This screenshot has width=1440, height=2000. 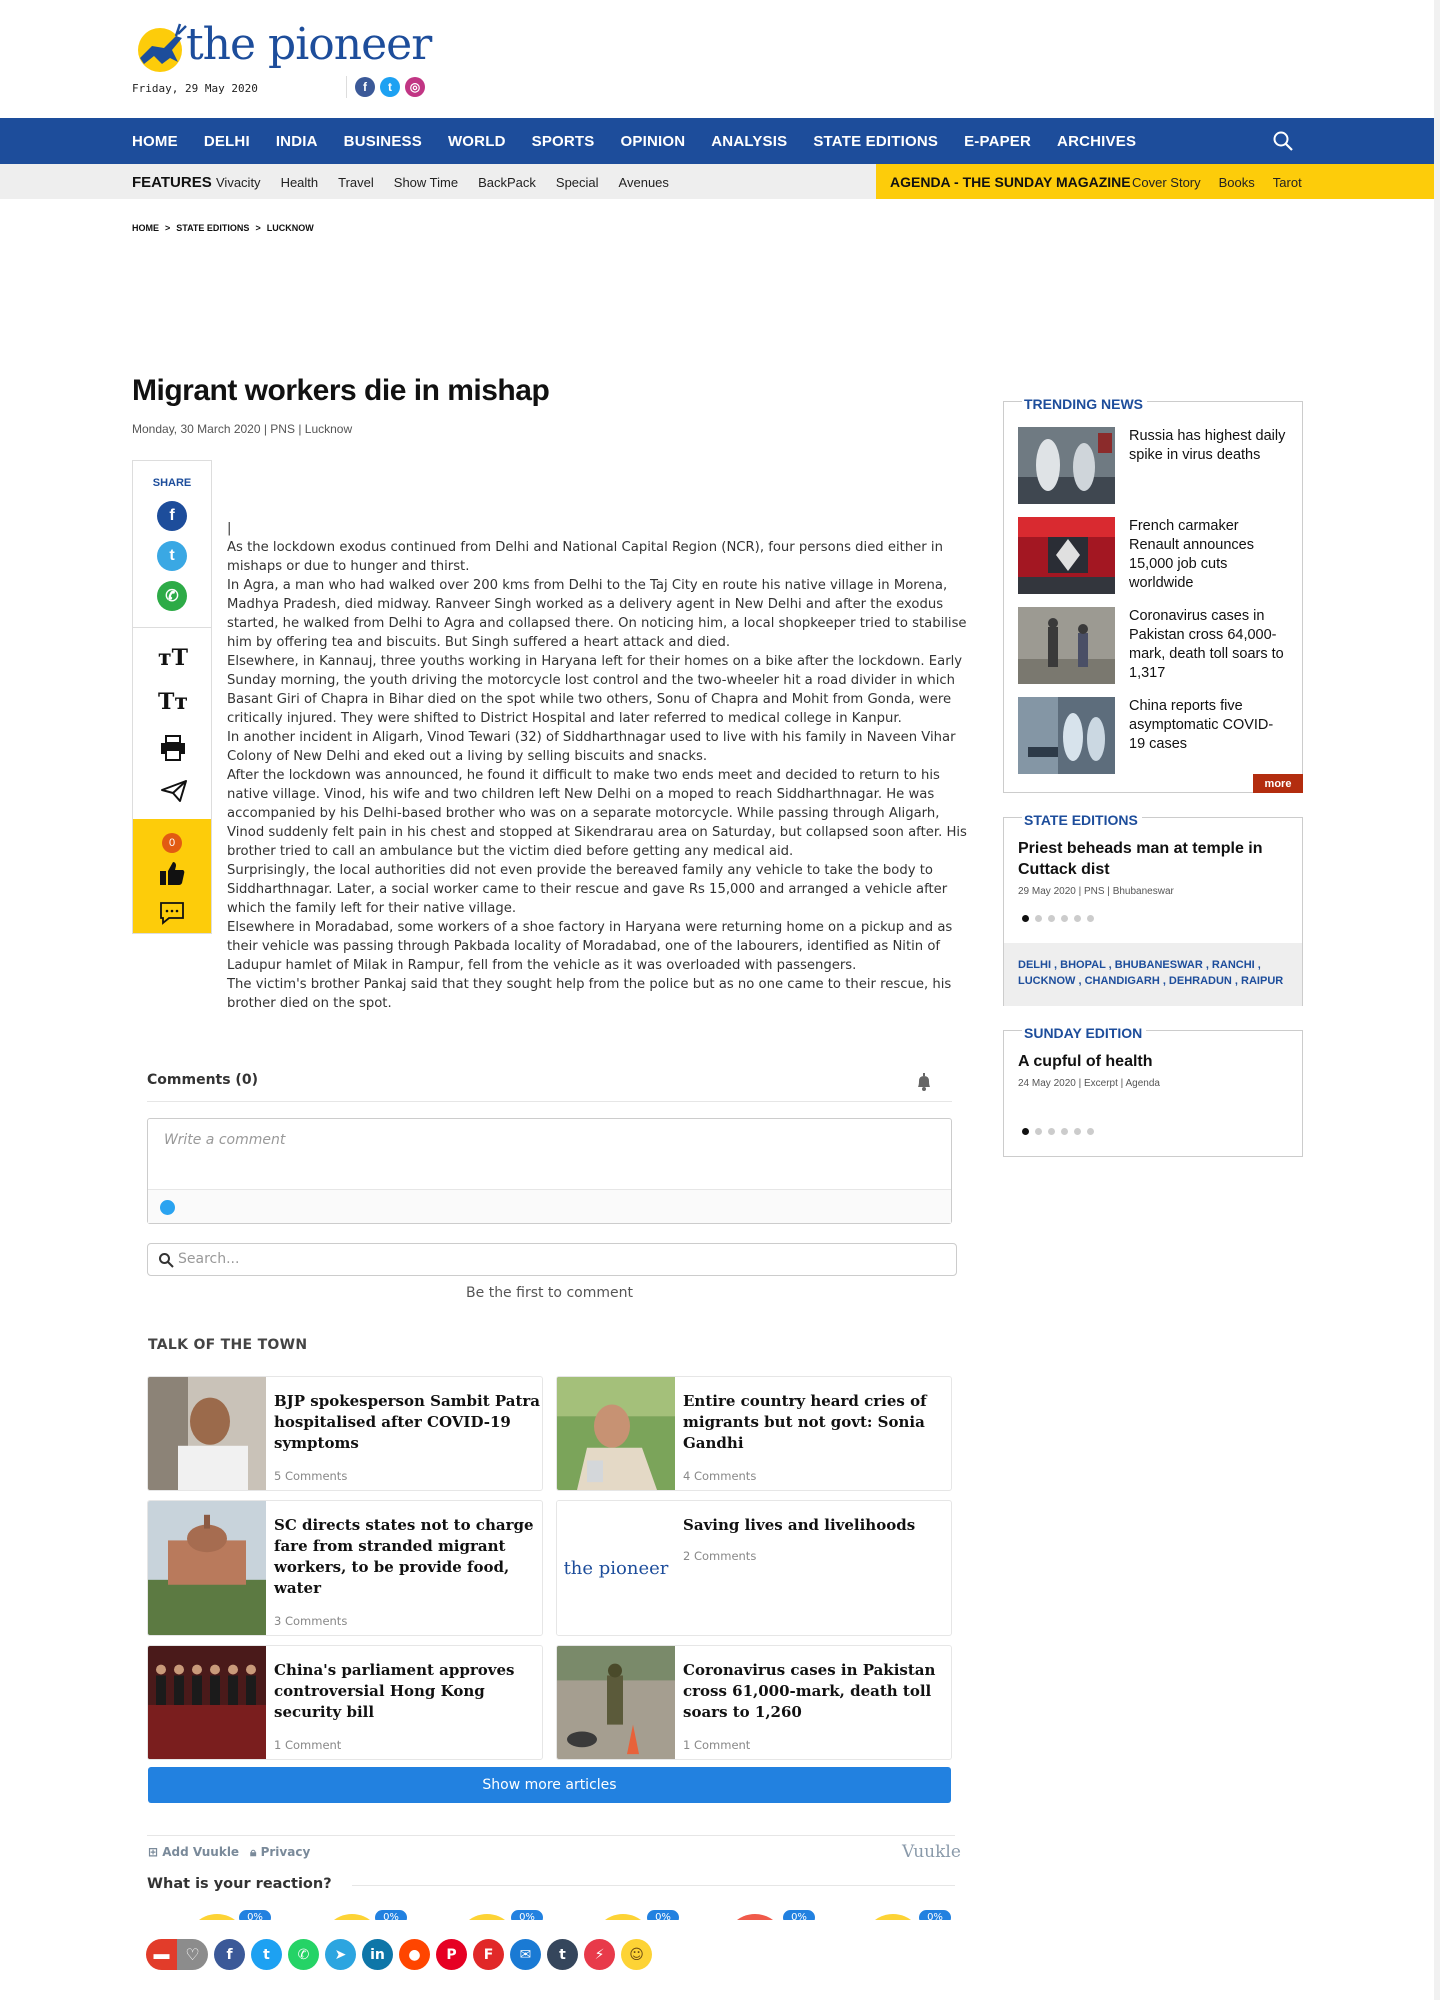 What do you see at coordinates (193, 1852) in the screenshot?
I see `add-vuukle-link: ⊞ Add Vuukle` at bounding box center [193, 1852].